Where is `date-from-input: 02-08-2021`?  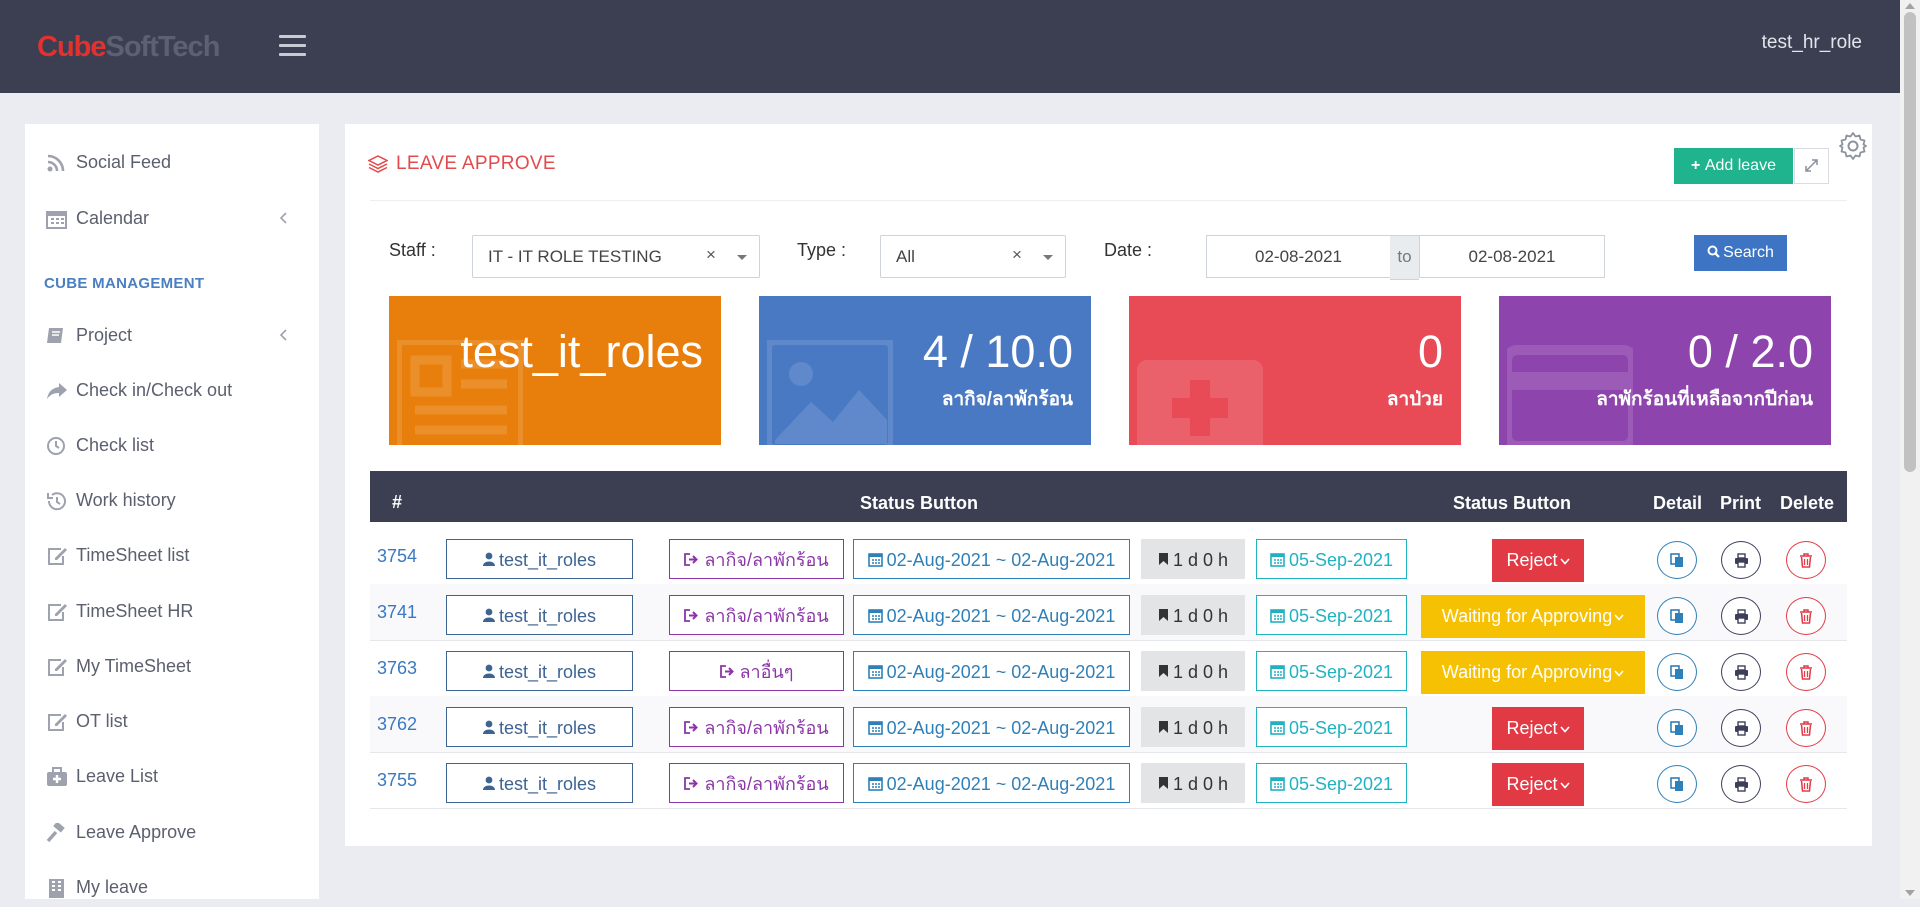 date-from-input: 02-08-2021 is located at coordinates (1298, 256).